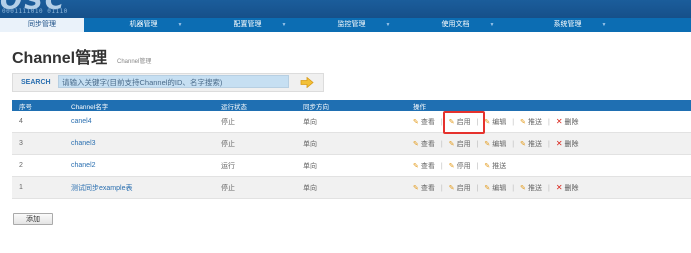  What do you see at coordinates (455, 24) in the screenshot?
I see `nav-item-label: 使用文档` at bounding box center [455, 24].